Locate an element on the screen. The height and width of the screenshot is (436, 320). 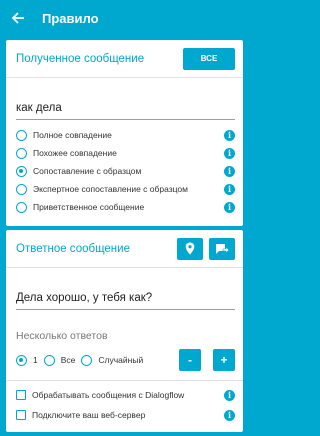
match-option-exact: Полное совпадение i is located at coordinates (125, 135).